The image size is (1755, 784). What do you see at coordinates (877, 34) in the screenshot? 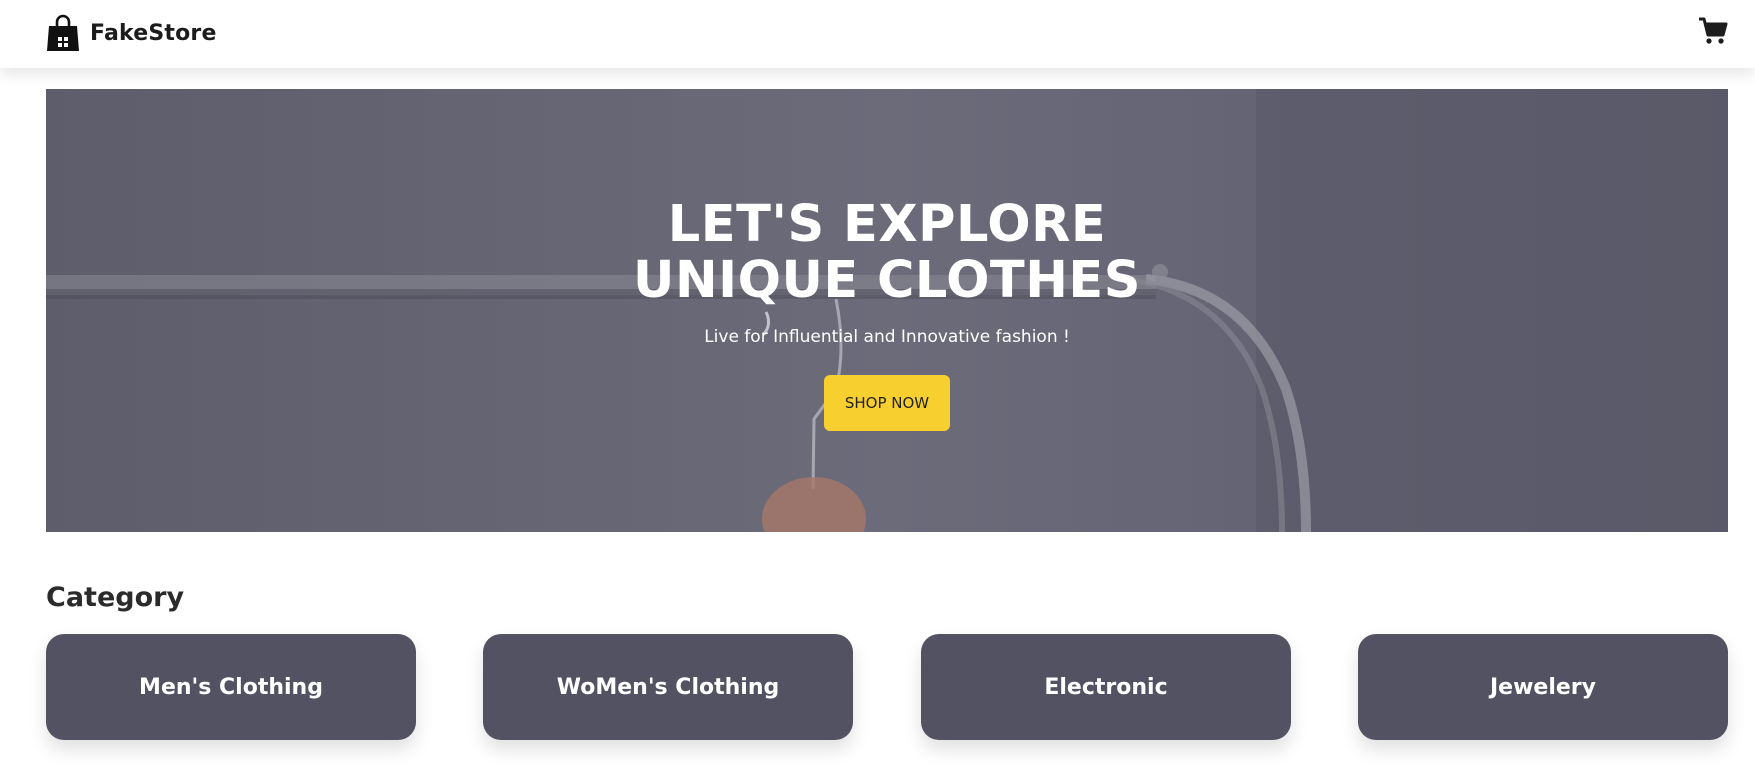
I see `navbar: FakeStore` at bounding box center [877, 34].